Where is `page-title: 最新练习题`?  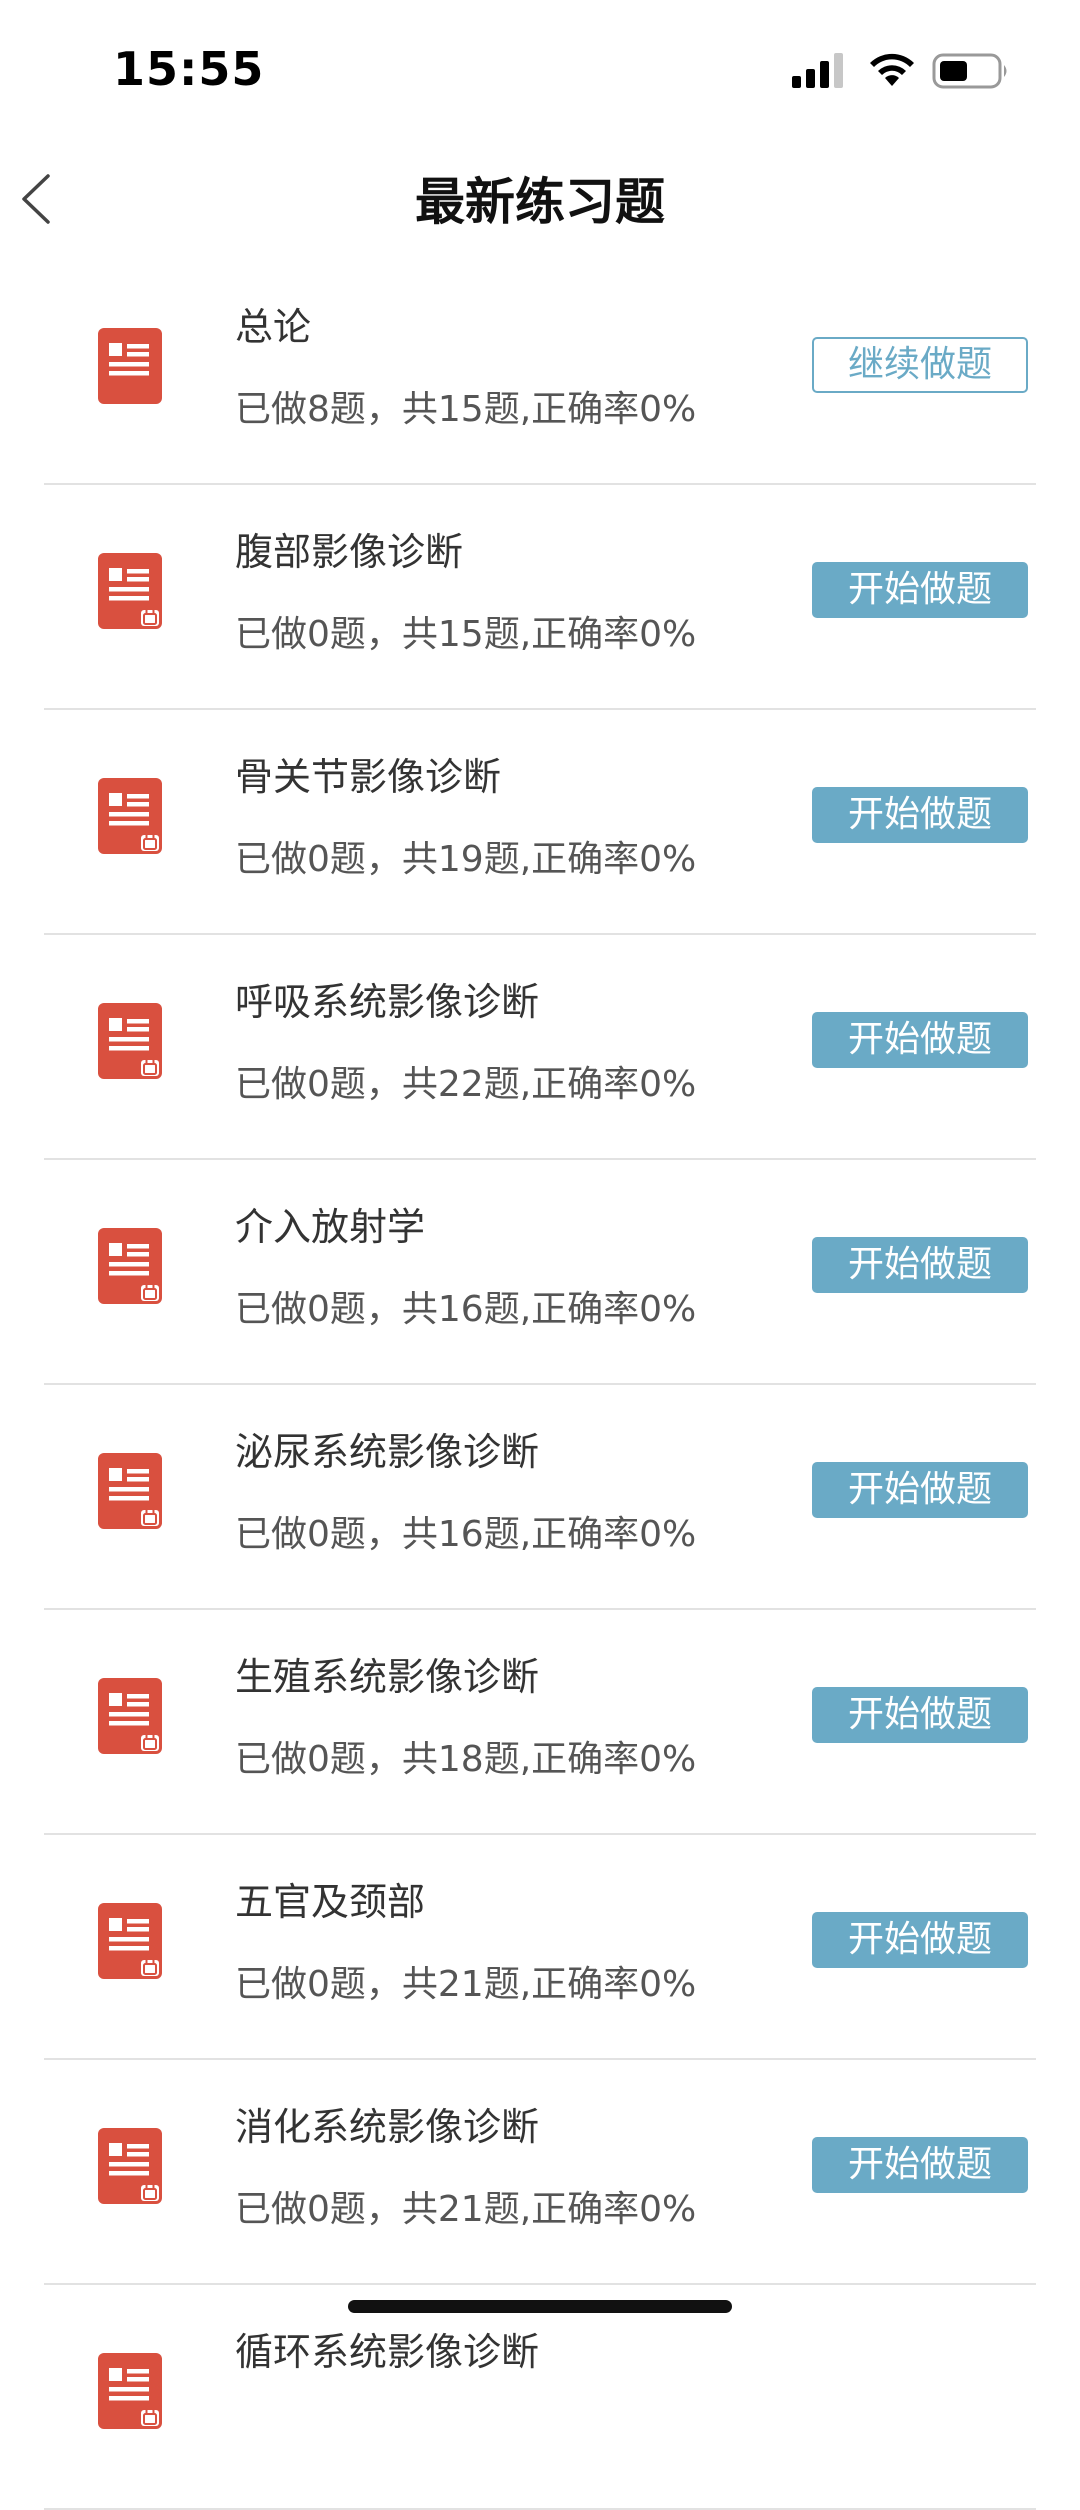
page-title: 最新练习题 is located at coordinates (540, 202).